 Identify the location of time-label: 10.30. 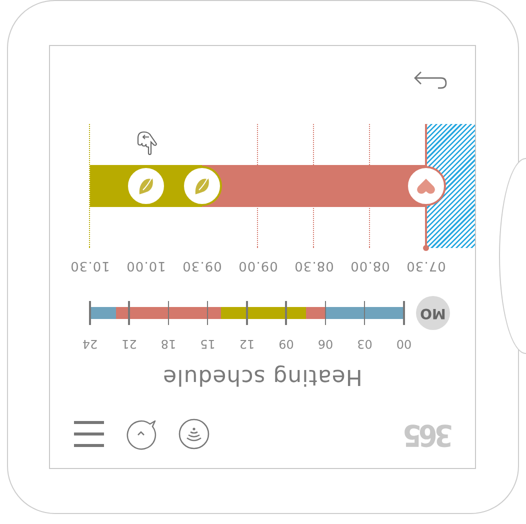
(90, 265).